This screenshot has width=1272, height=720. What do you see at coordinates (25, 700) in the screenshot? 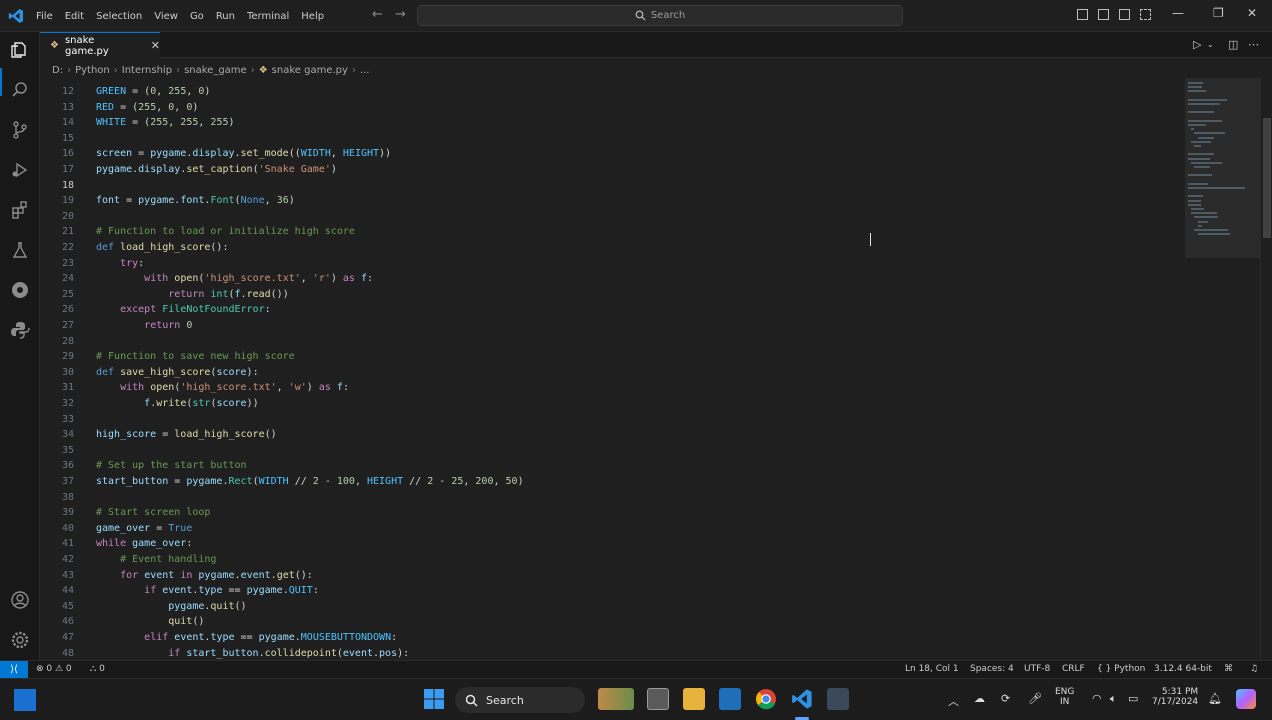
I see `active-window-icon` at bounding box center [25, 700].